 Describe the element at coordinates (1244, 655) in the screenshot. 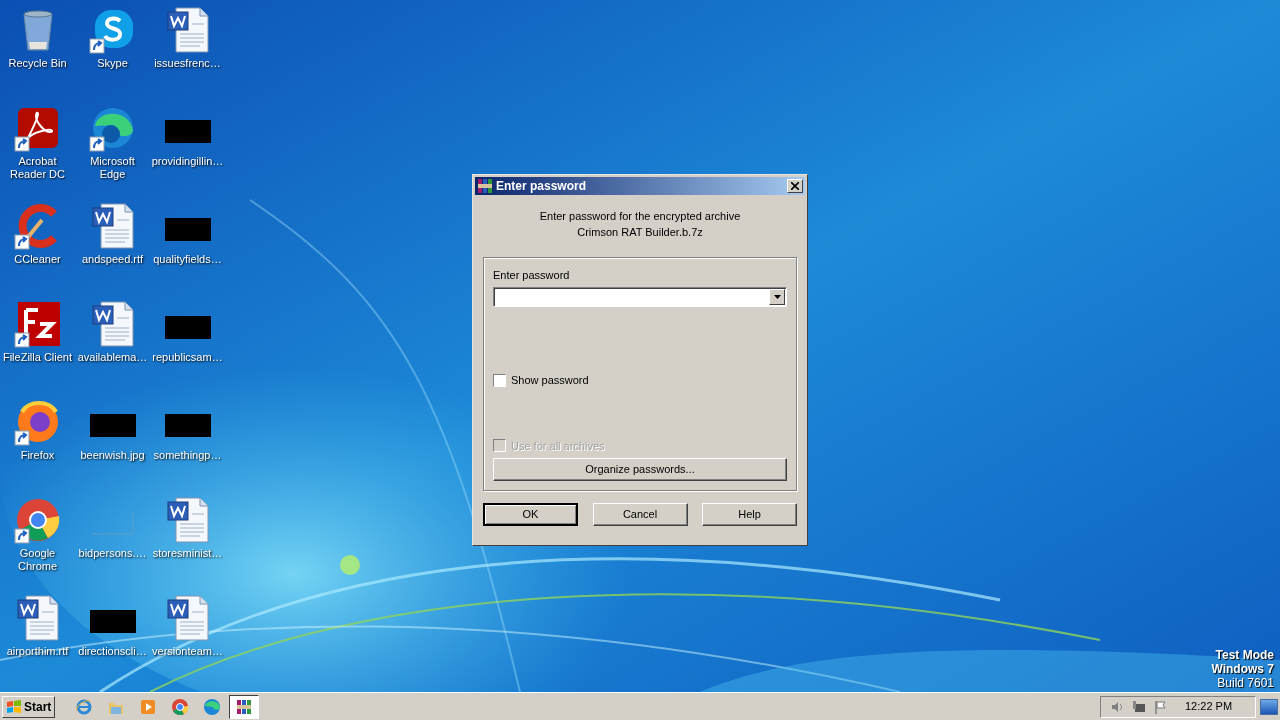

I see `os-notice-text: Test Mode` at that location.